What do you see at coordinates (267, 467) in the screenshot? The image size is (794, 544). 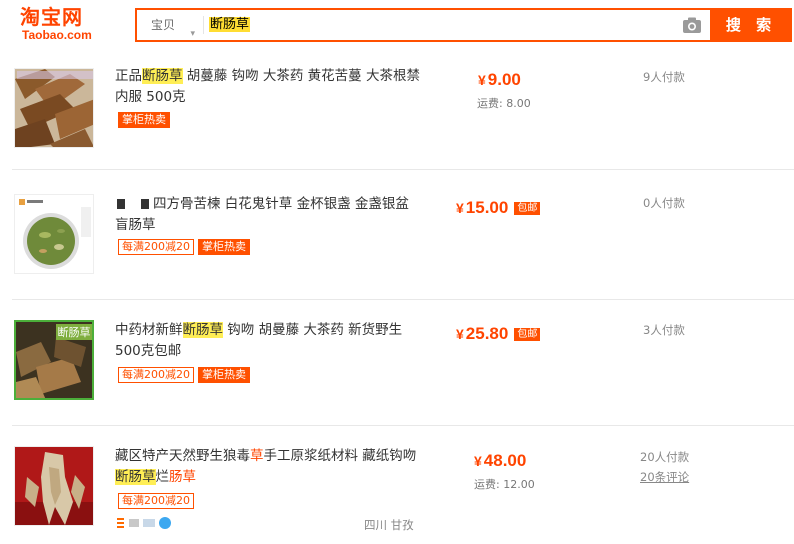 I see `product-title: 藏区特产天然野生狼毒草手工原浆纸材料 藏纸钩吻断肠草烂肠草` at bounding box center [267, 467].